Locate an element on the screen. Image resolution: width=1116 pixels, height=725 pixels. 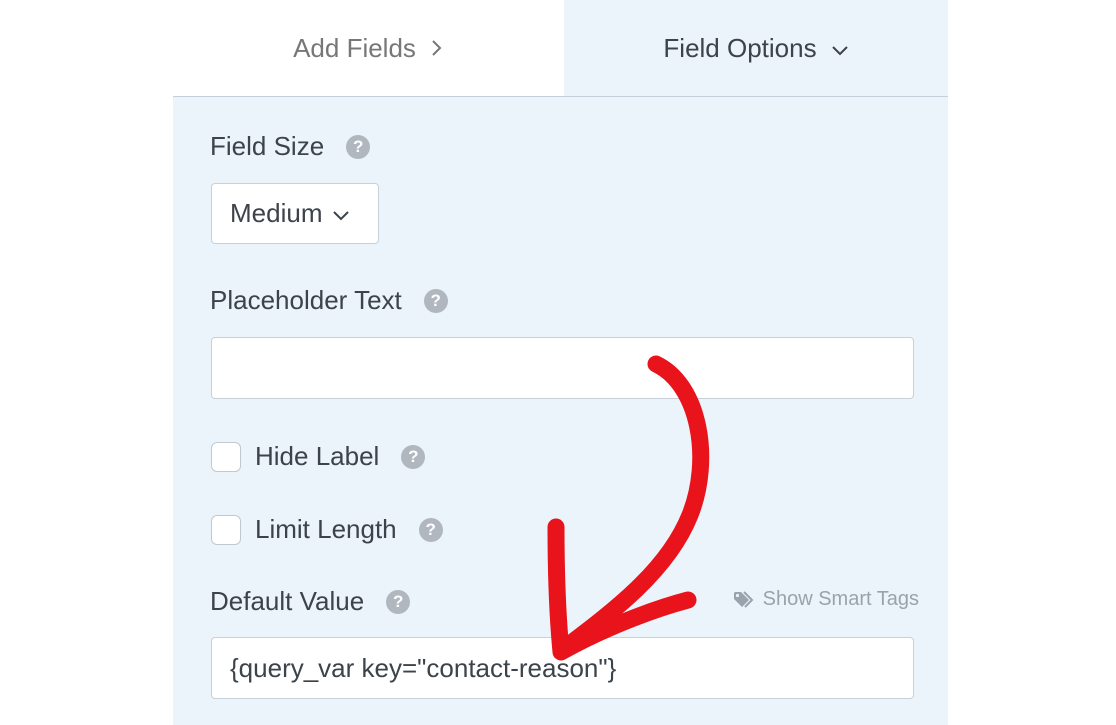
placeholder-text-label-row: Placeholder Text ? is located at coordinates (329, 300).